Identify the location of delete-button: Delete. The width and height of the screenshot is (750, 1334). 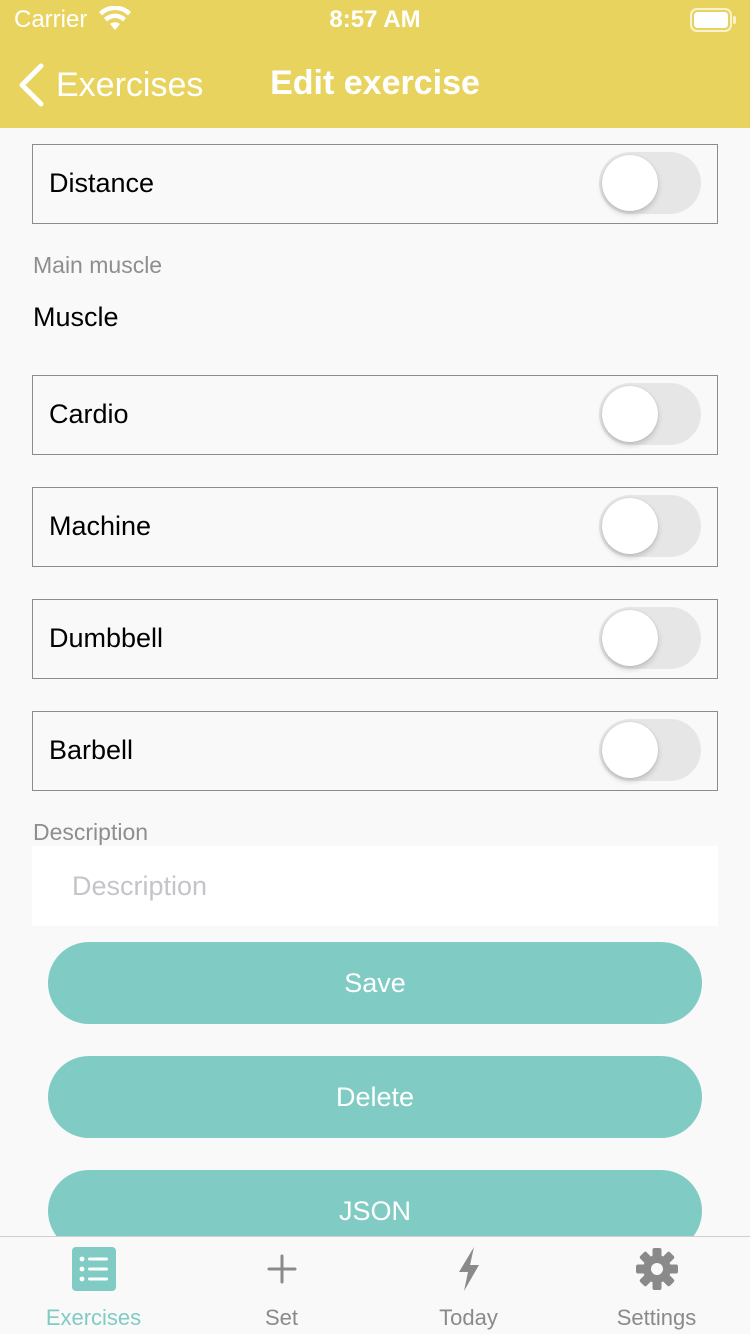
(375, 1097).